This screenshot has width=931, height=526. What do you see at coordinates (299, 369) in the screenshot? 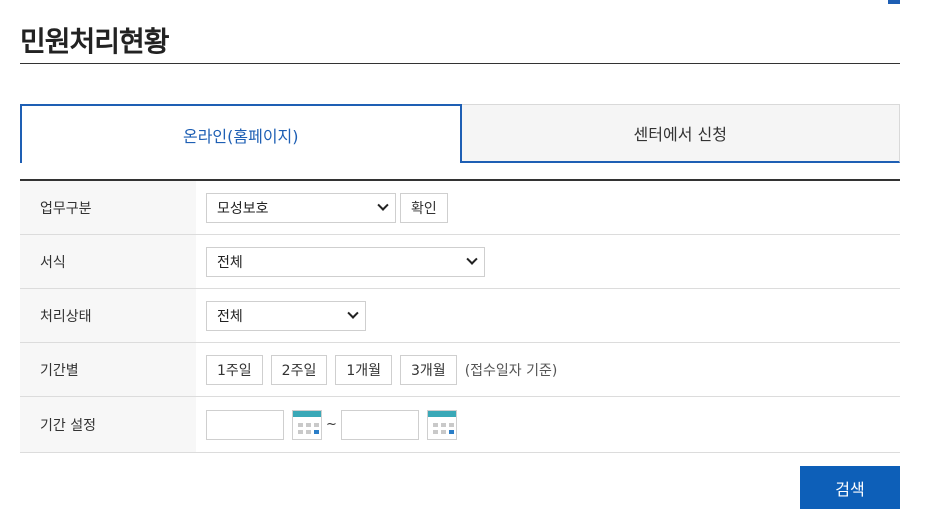
I see `period-2week-button: 2주일` at bounding box center [299, 369].